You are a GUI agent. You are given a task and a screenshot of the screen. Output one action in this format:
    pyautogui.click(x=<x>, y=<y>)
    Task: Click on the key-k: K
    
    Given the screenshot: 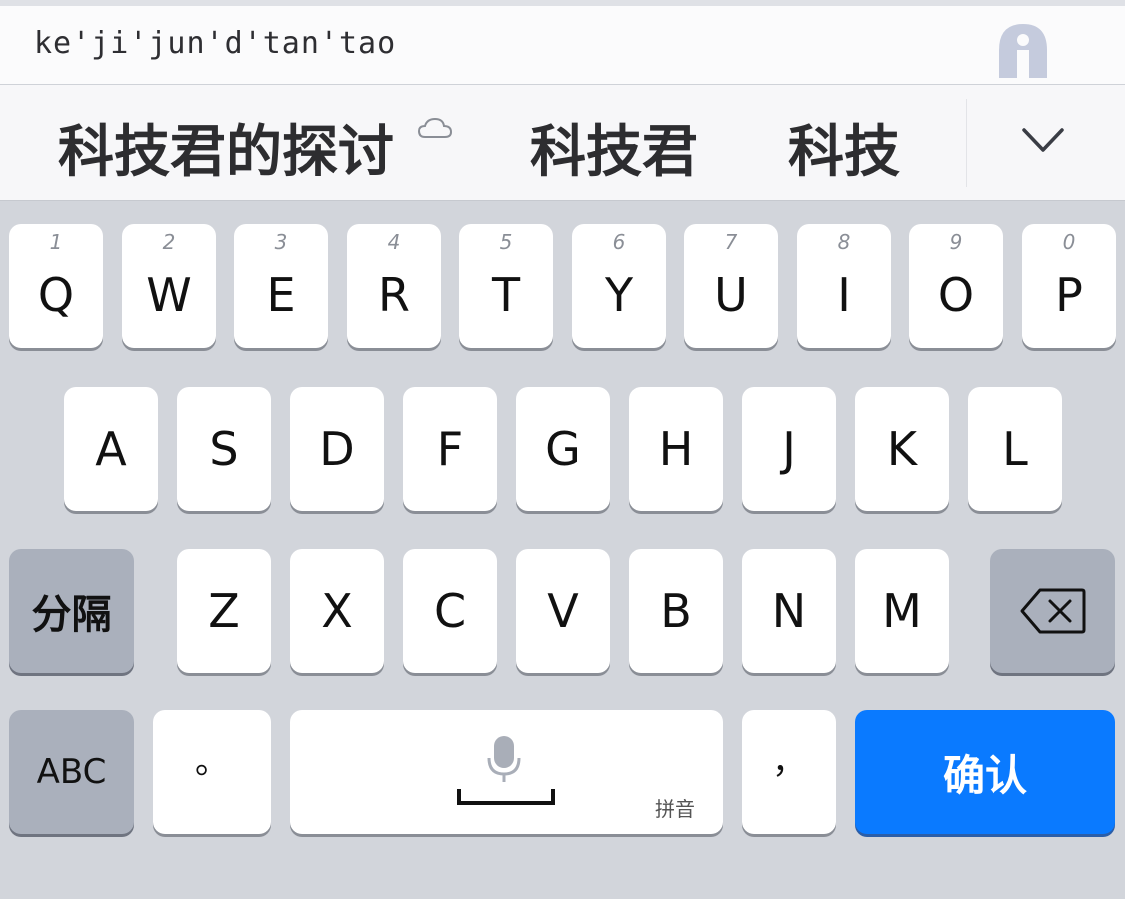 What is the action you would take?
    pyautogui.click(x=902, y=449)
    